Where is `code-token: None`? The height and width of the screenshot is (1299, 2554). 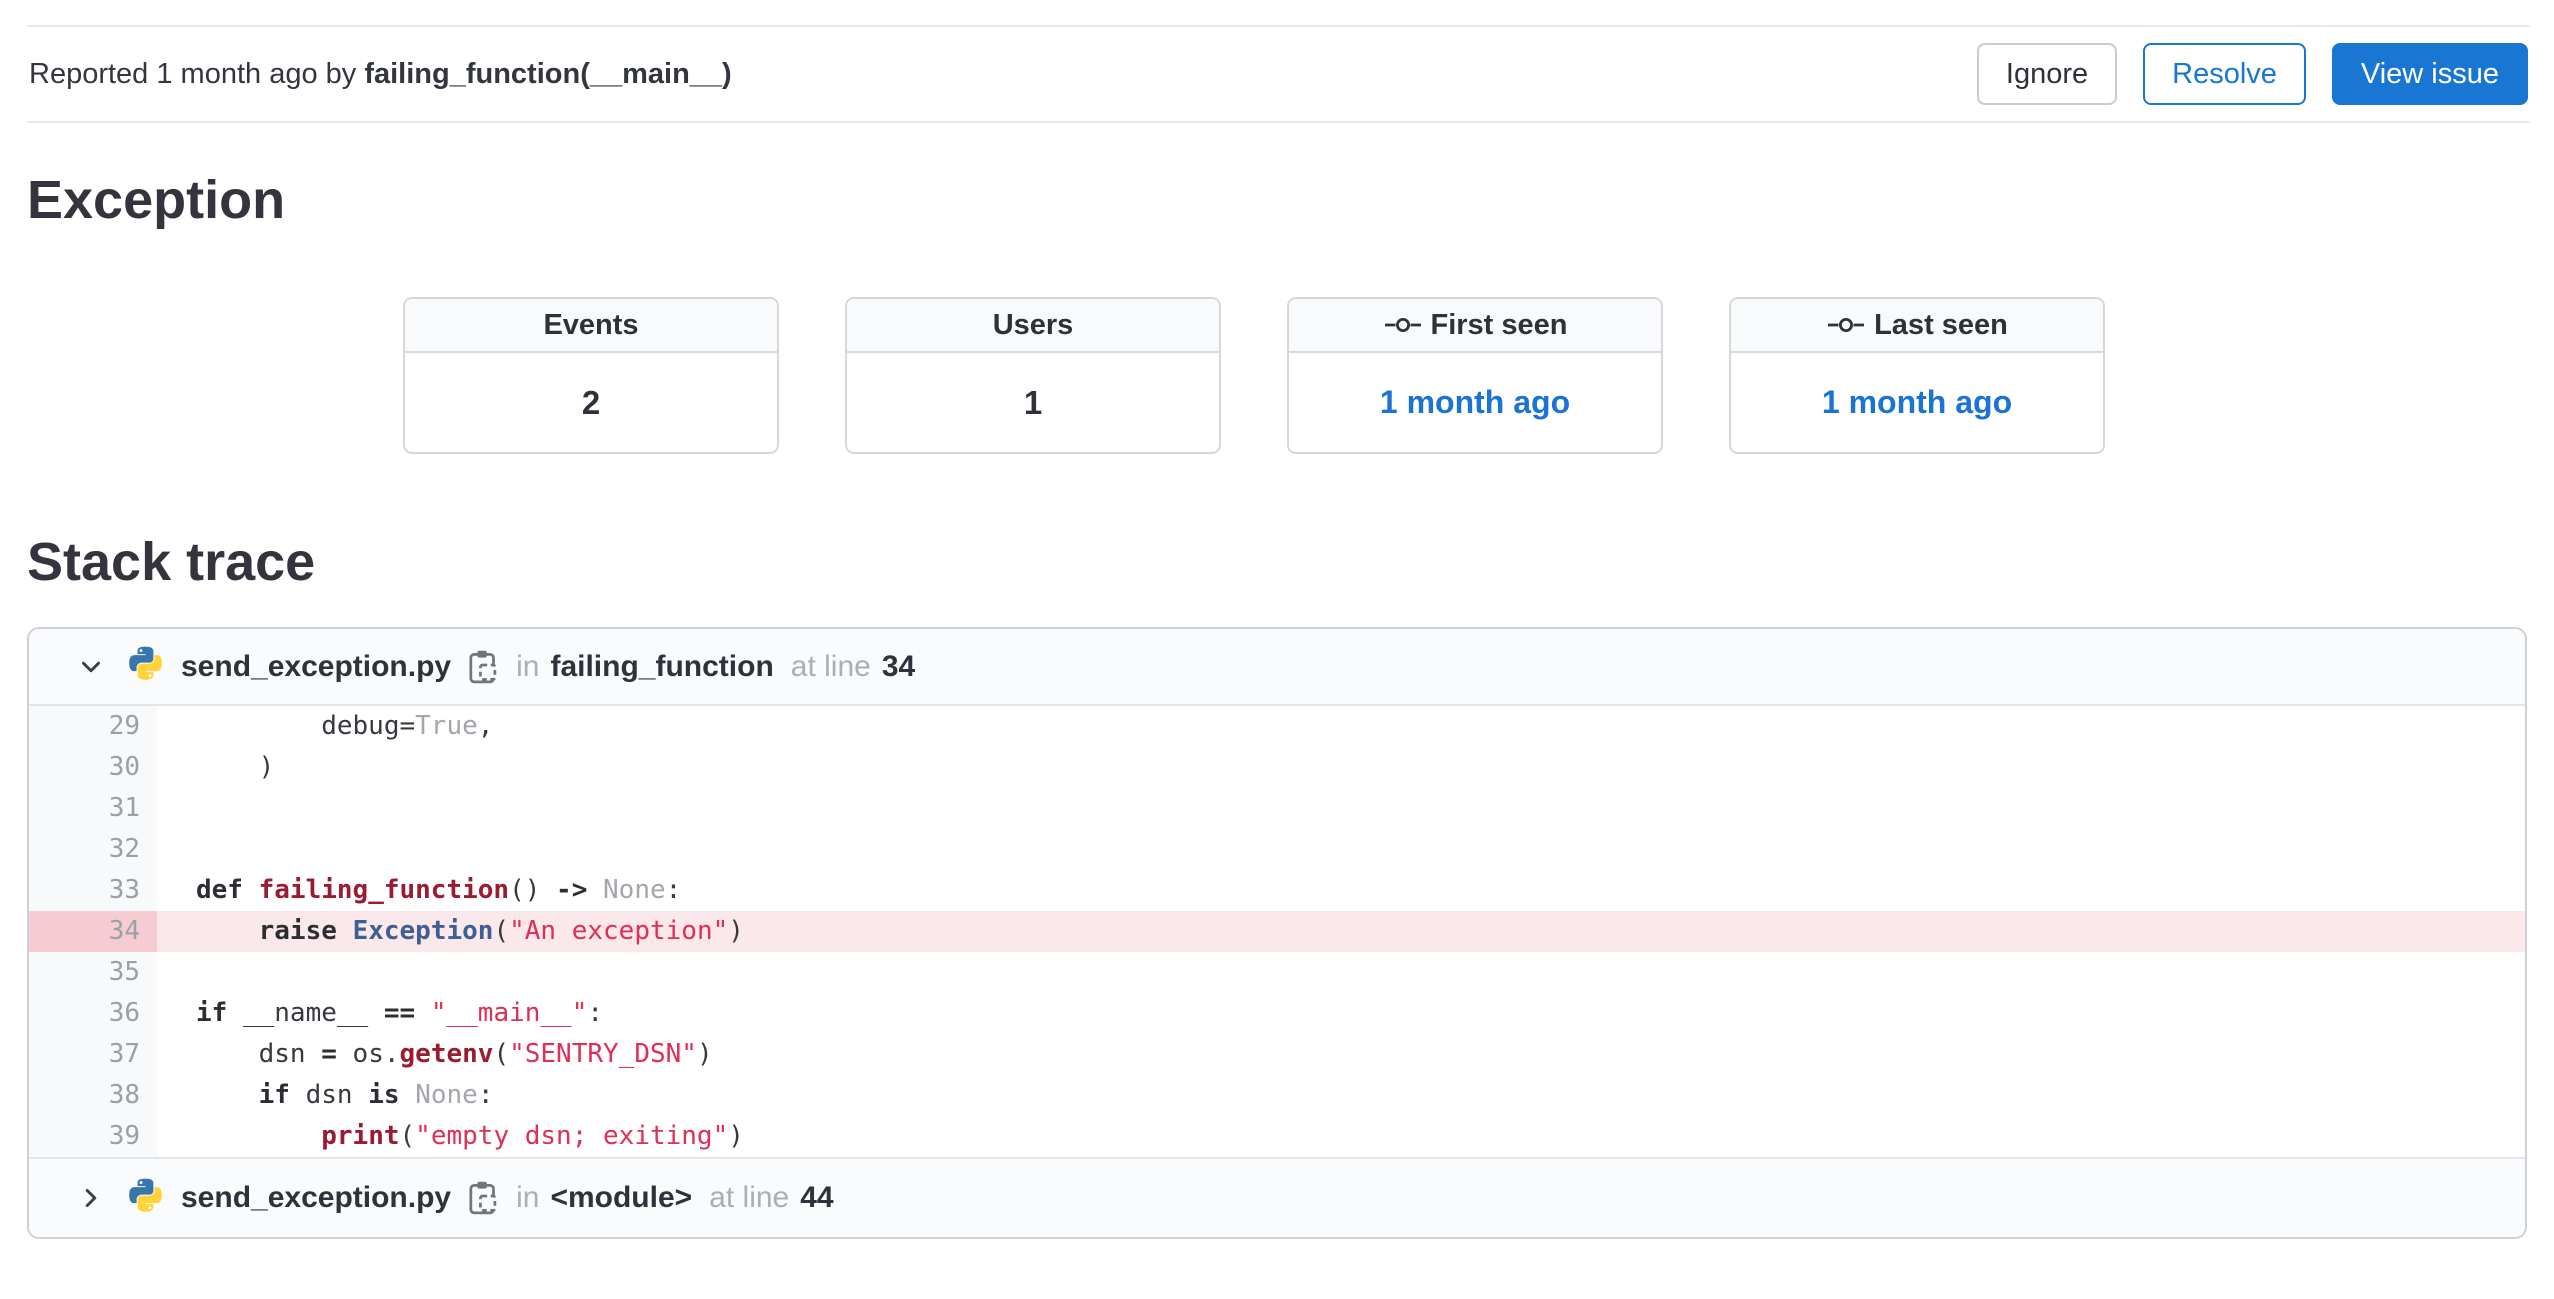 code-token: None is located at coordinates (446, 1095).